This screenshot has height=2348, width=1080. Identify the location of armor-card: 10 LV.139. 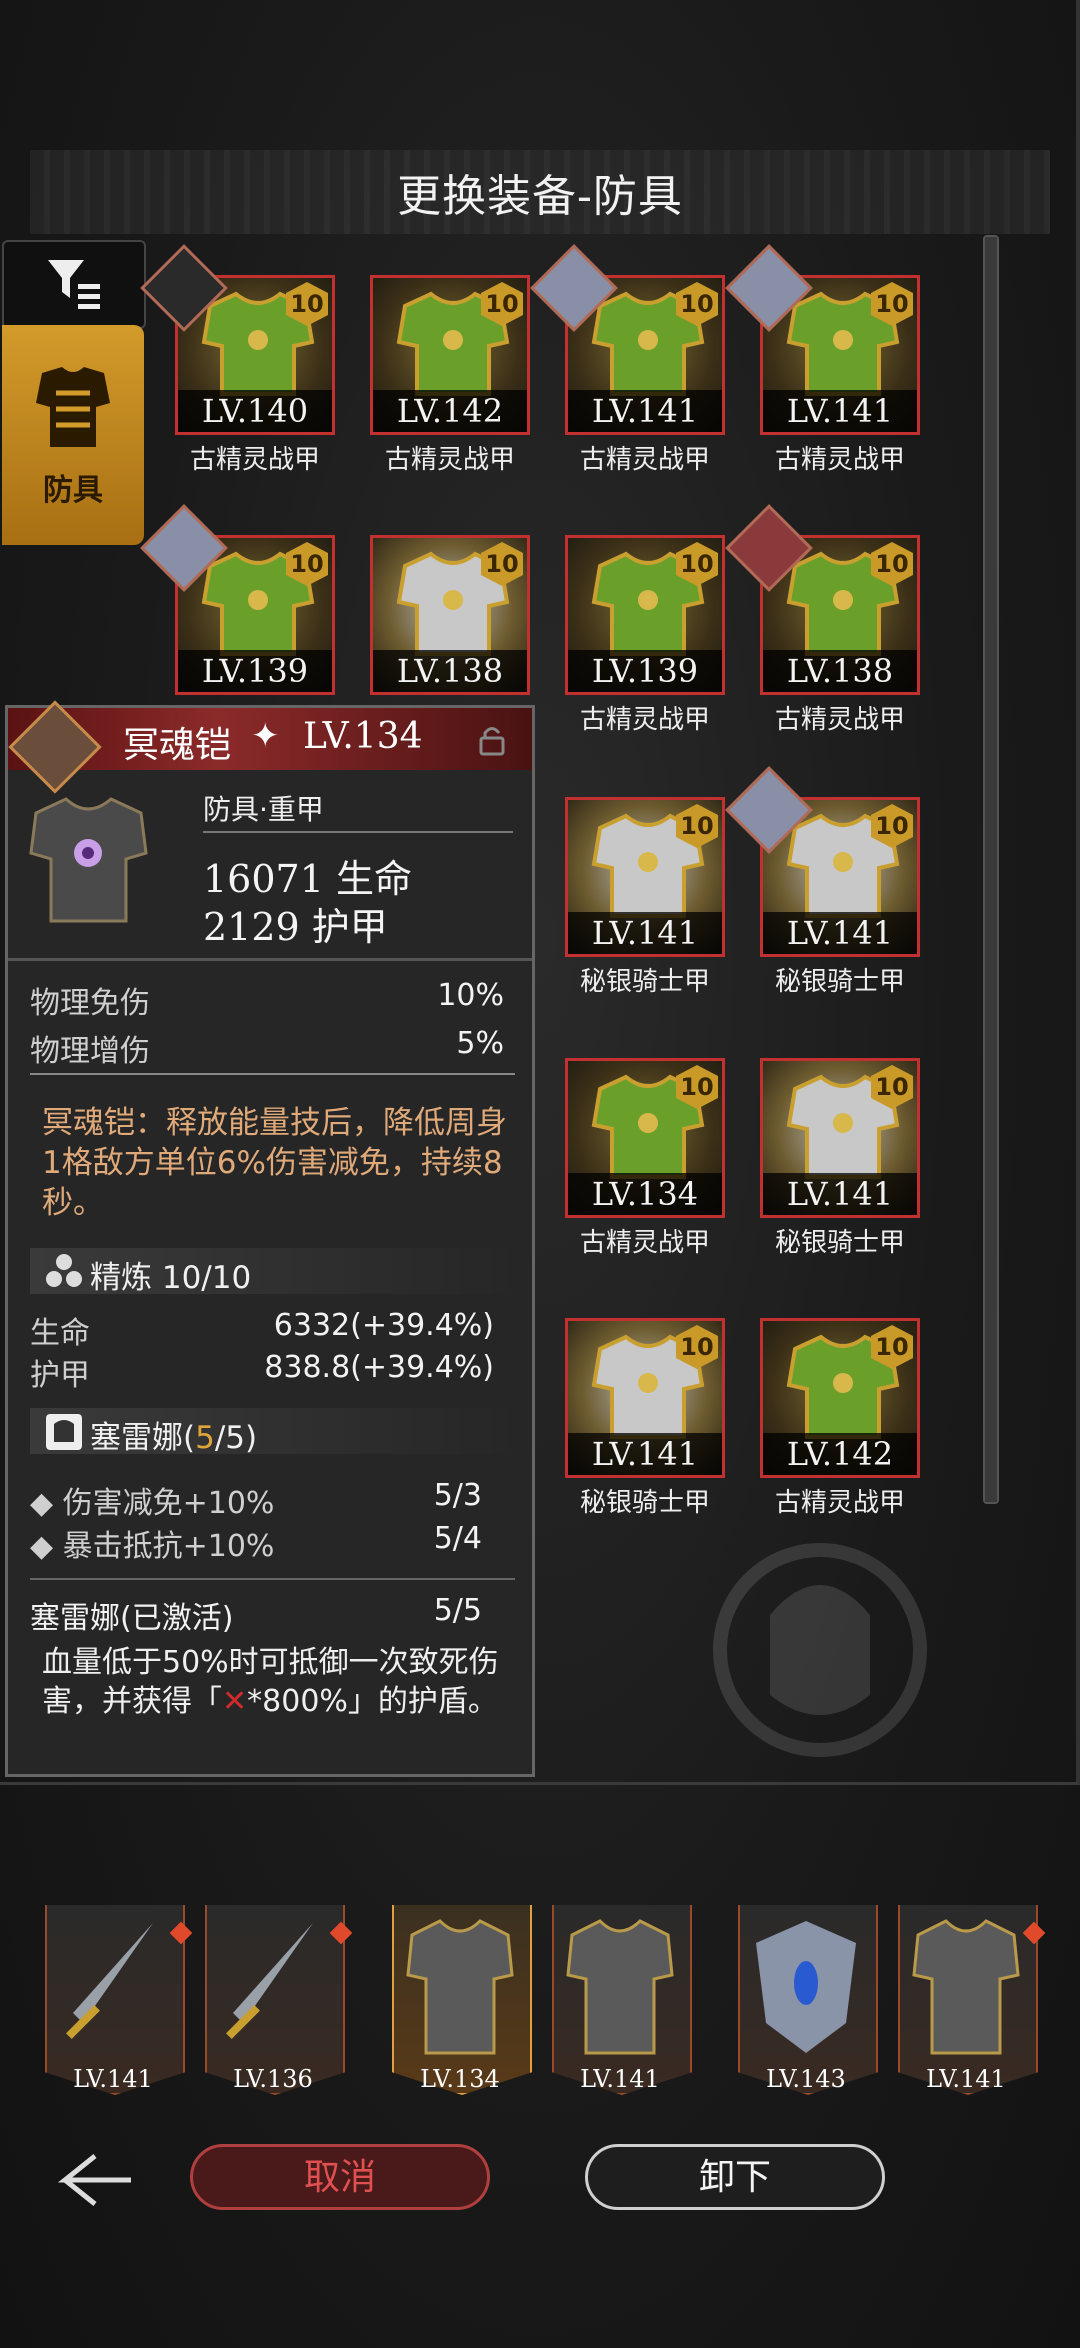
(237, 599).